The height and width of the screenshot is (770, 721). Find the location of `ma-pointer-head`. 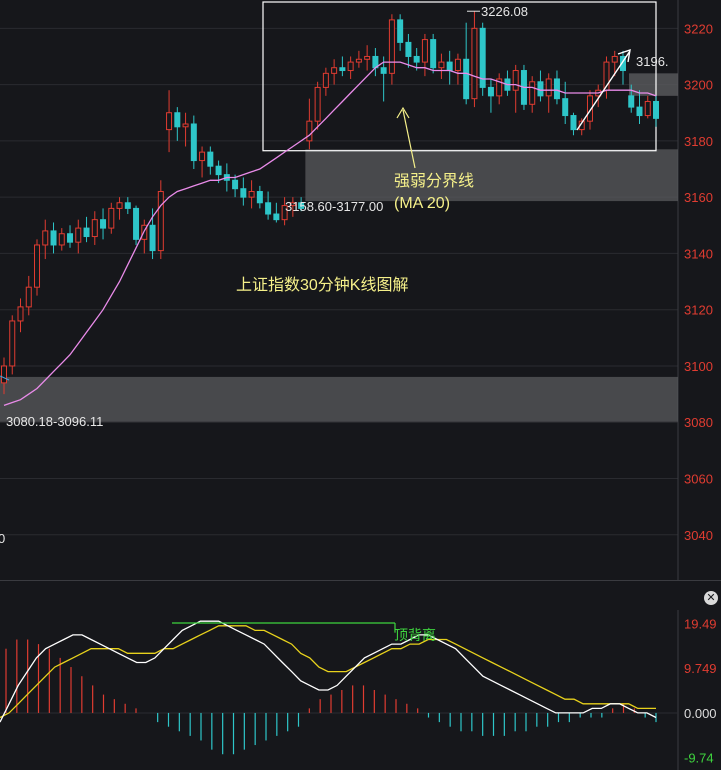

ma-pointer-head is located at coordinates (403, 112).